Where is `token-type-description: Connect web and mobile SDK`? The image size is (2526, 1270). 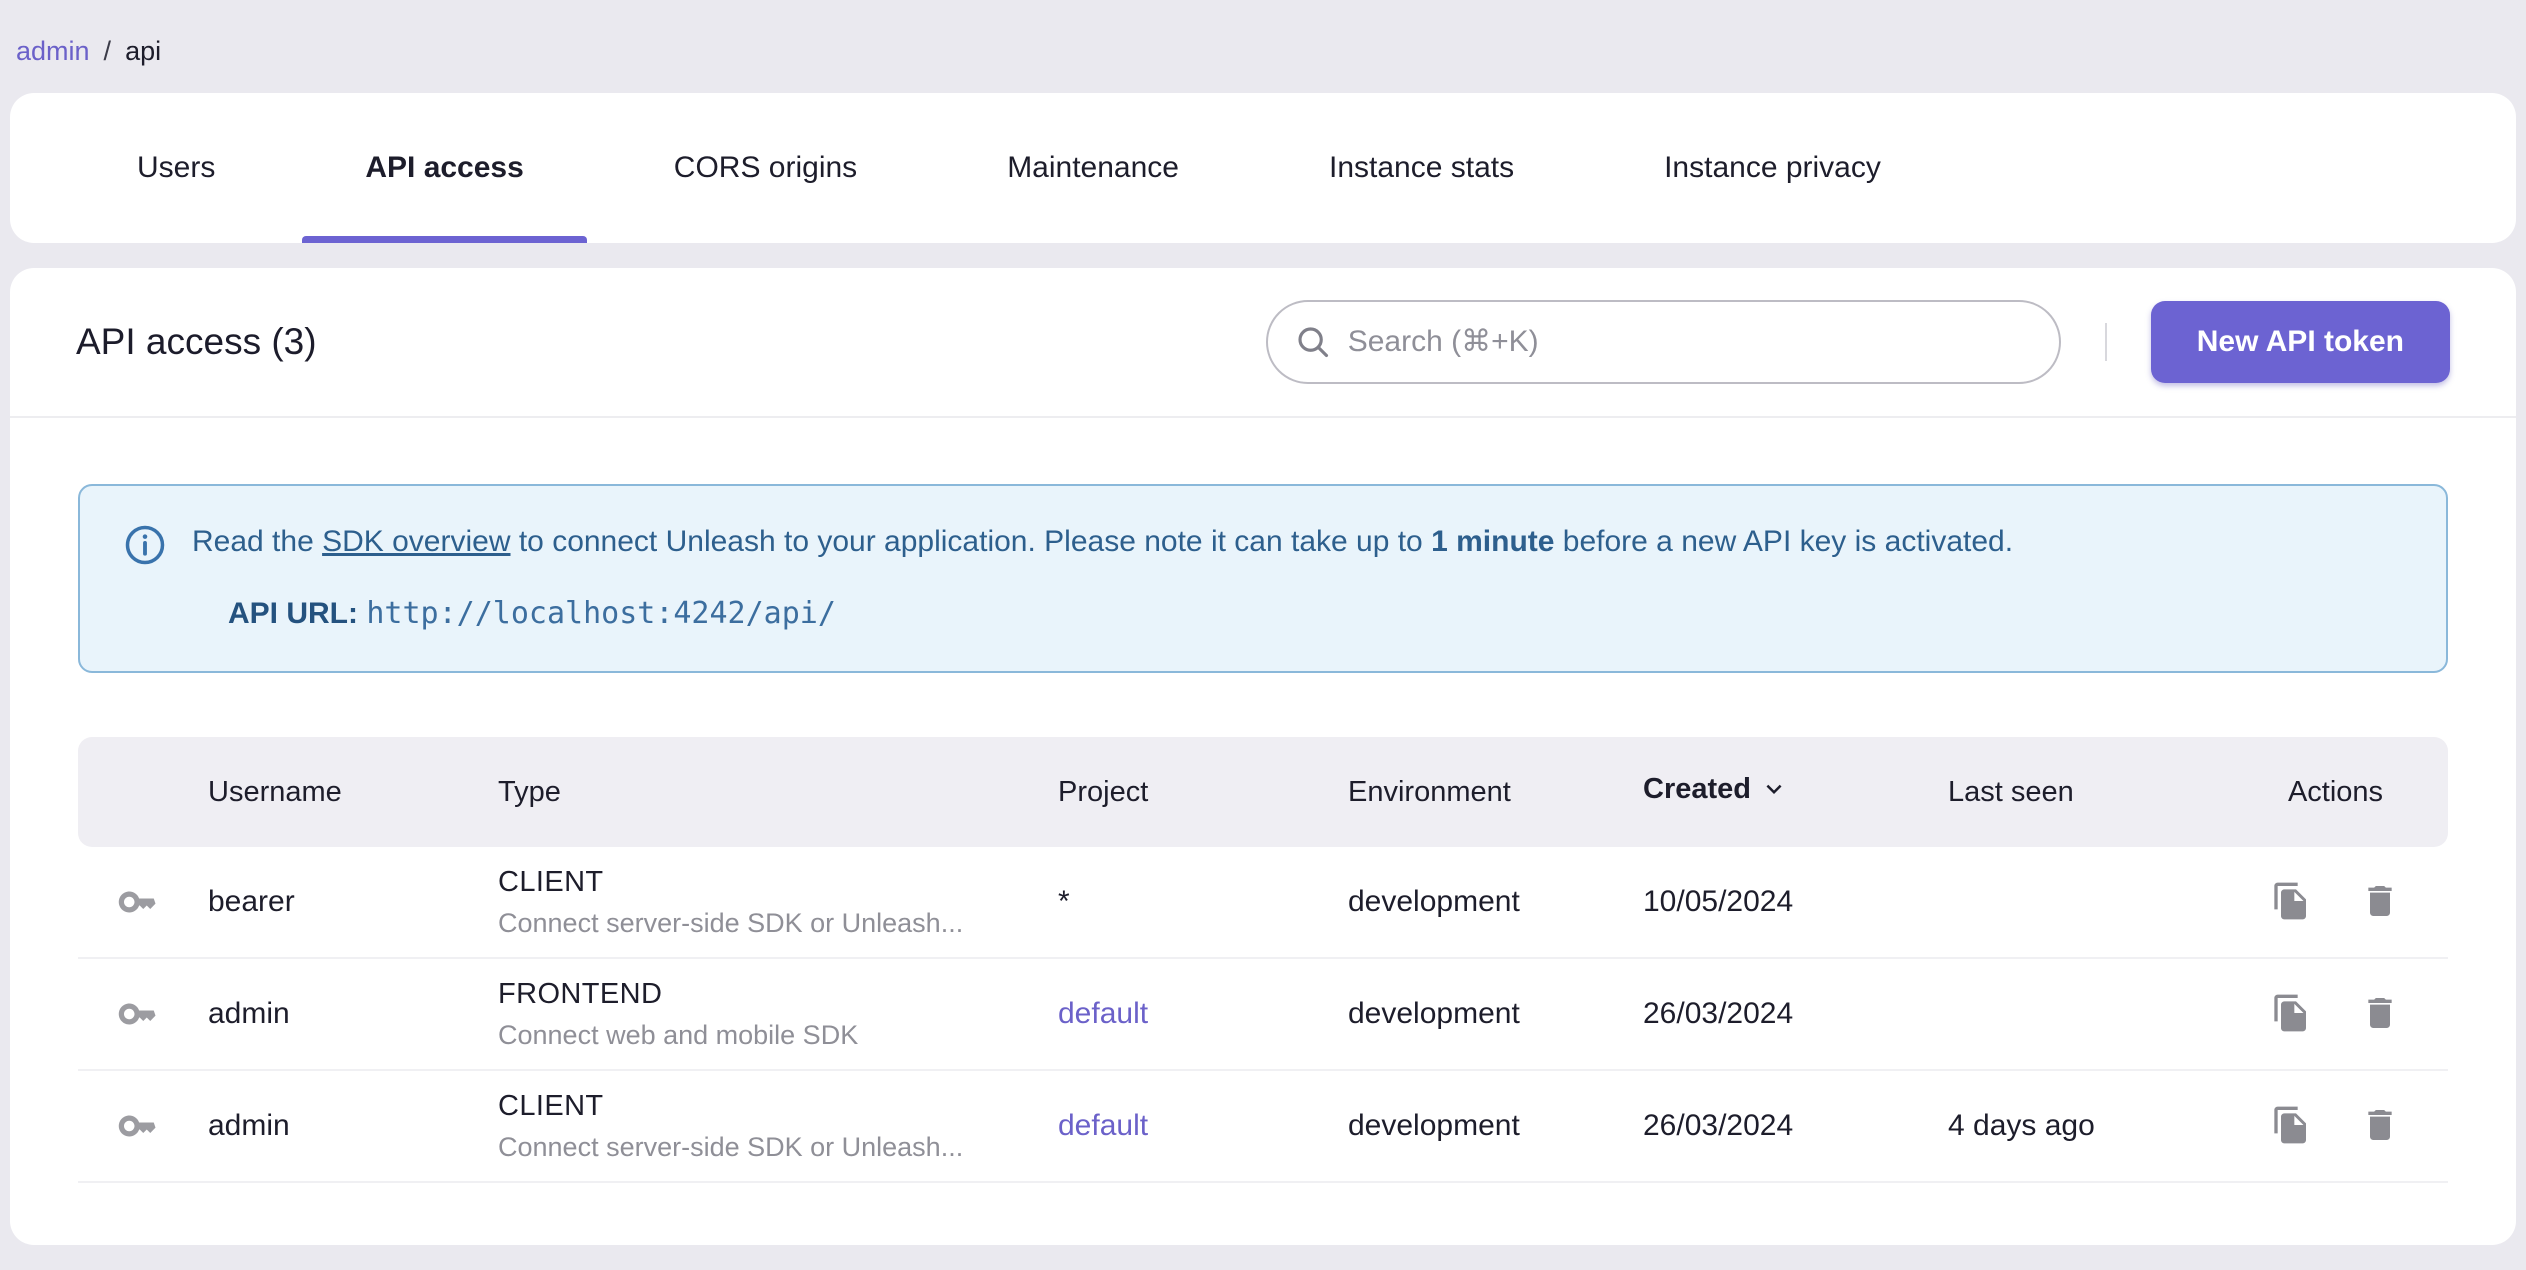
token-type-description: Connect web and mobile SDK is located at coordinates (678, 1034).